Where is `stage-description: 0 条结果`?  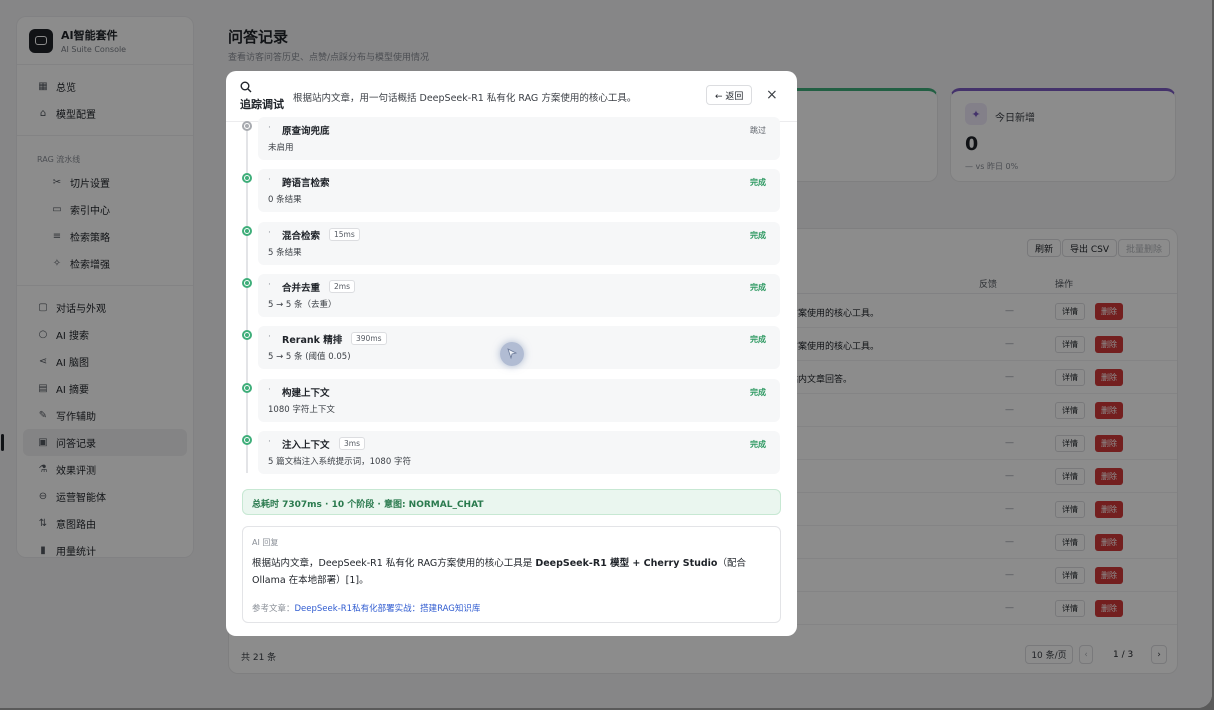
stage-description: 0 条结果 is located at coordinates (285, 200).